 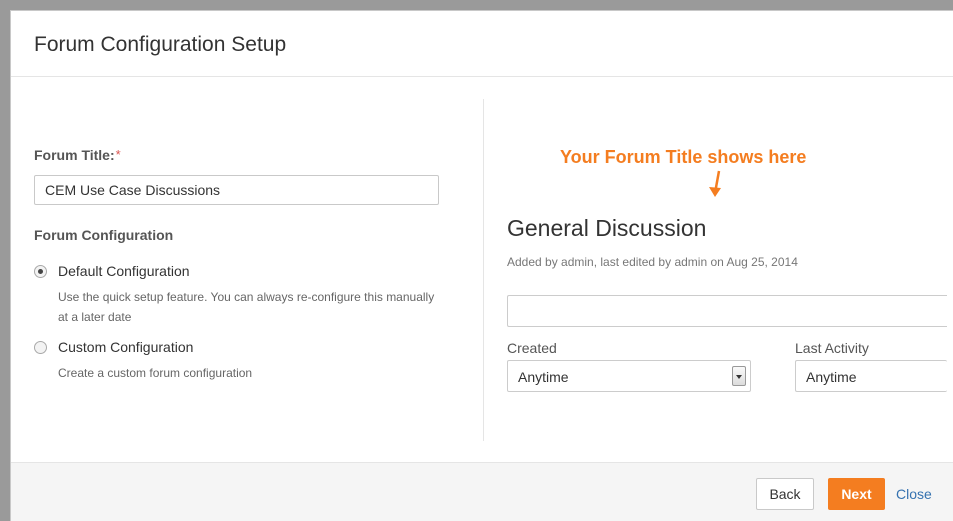 What do you see at coordinates (683, 157) in the screenshot?
I see `preview-annotation: Your Forum Title shows here` at bounding box center [683, 157].